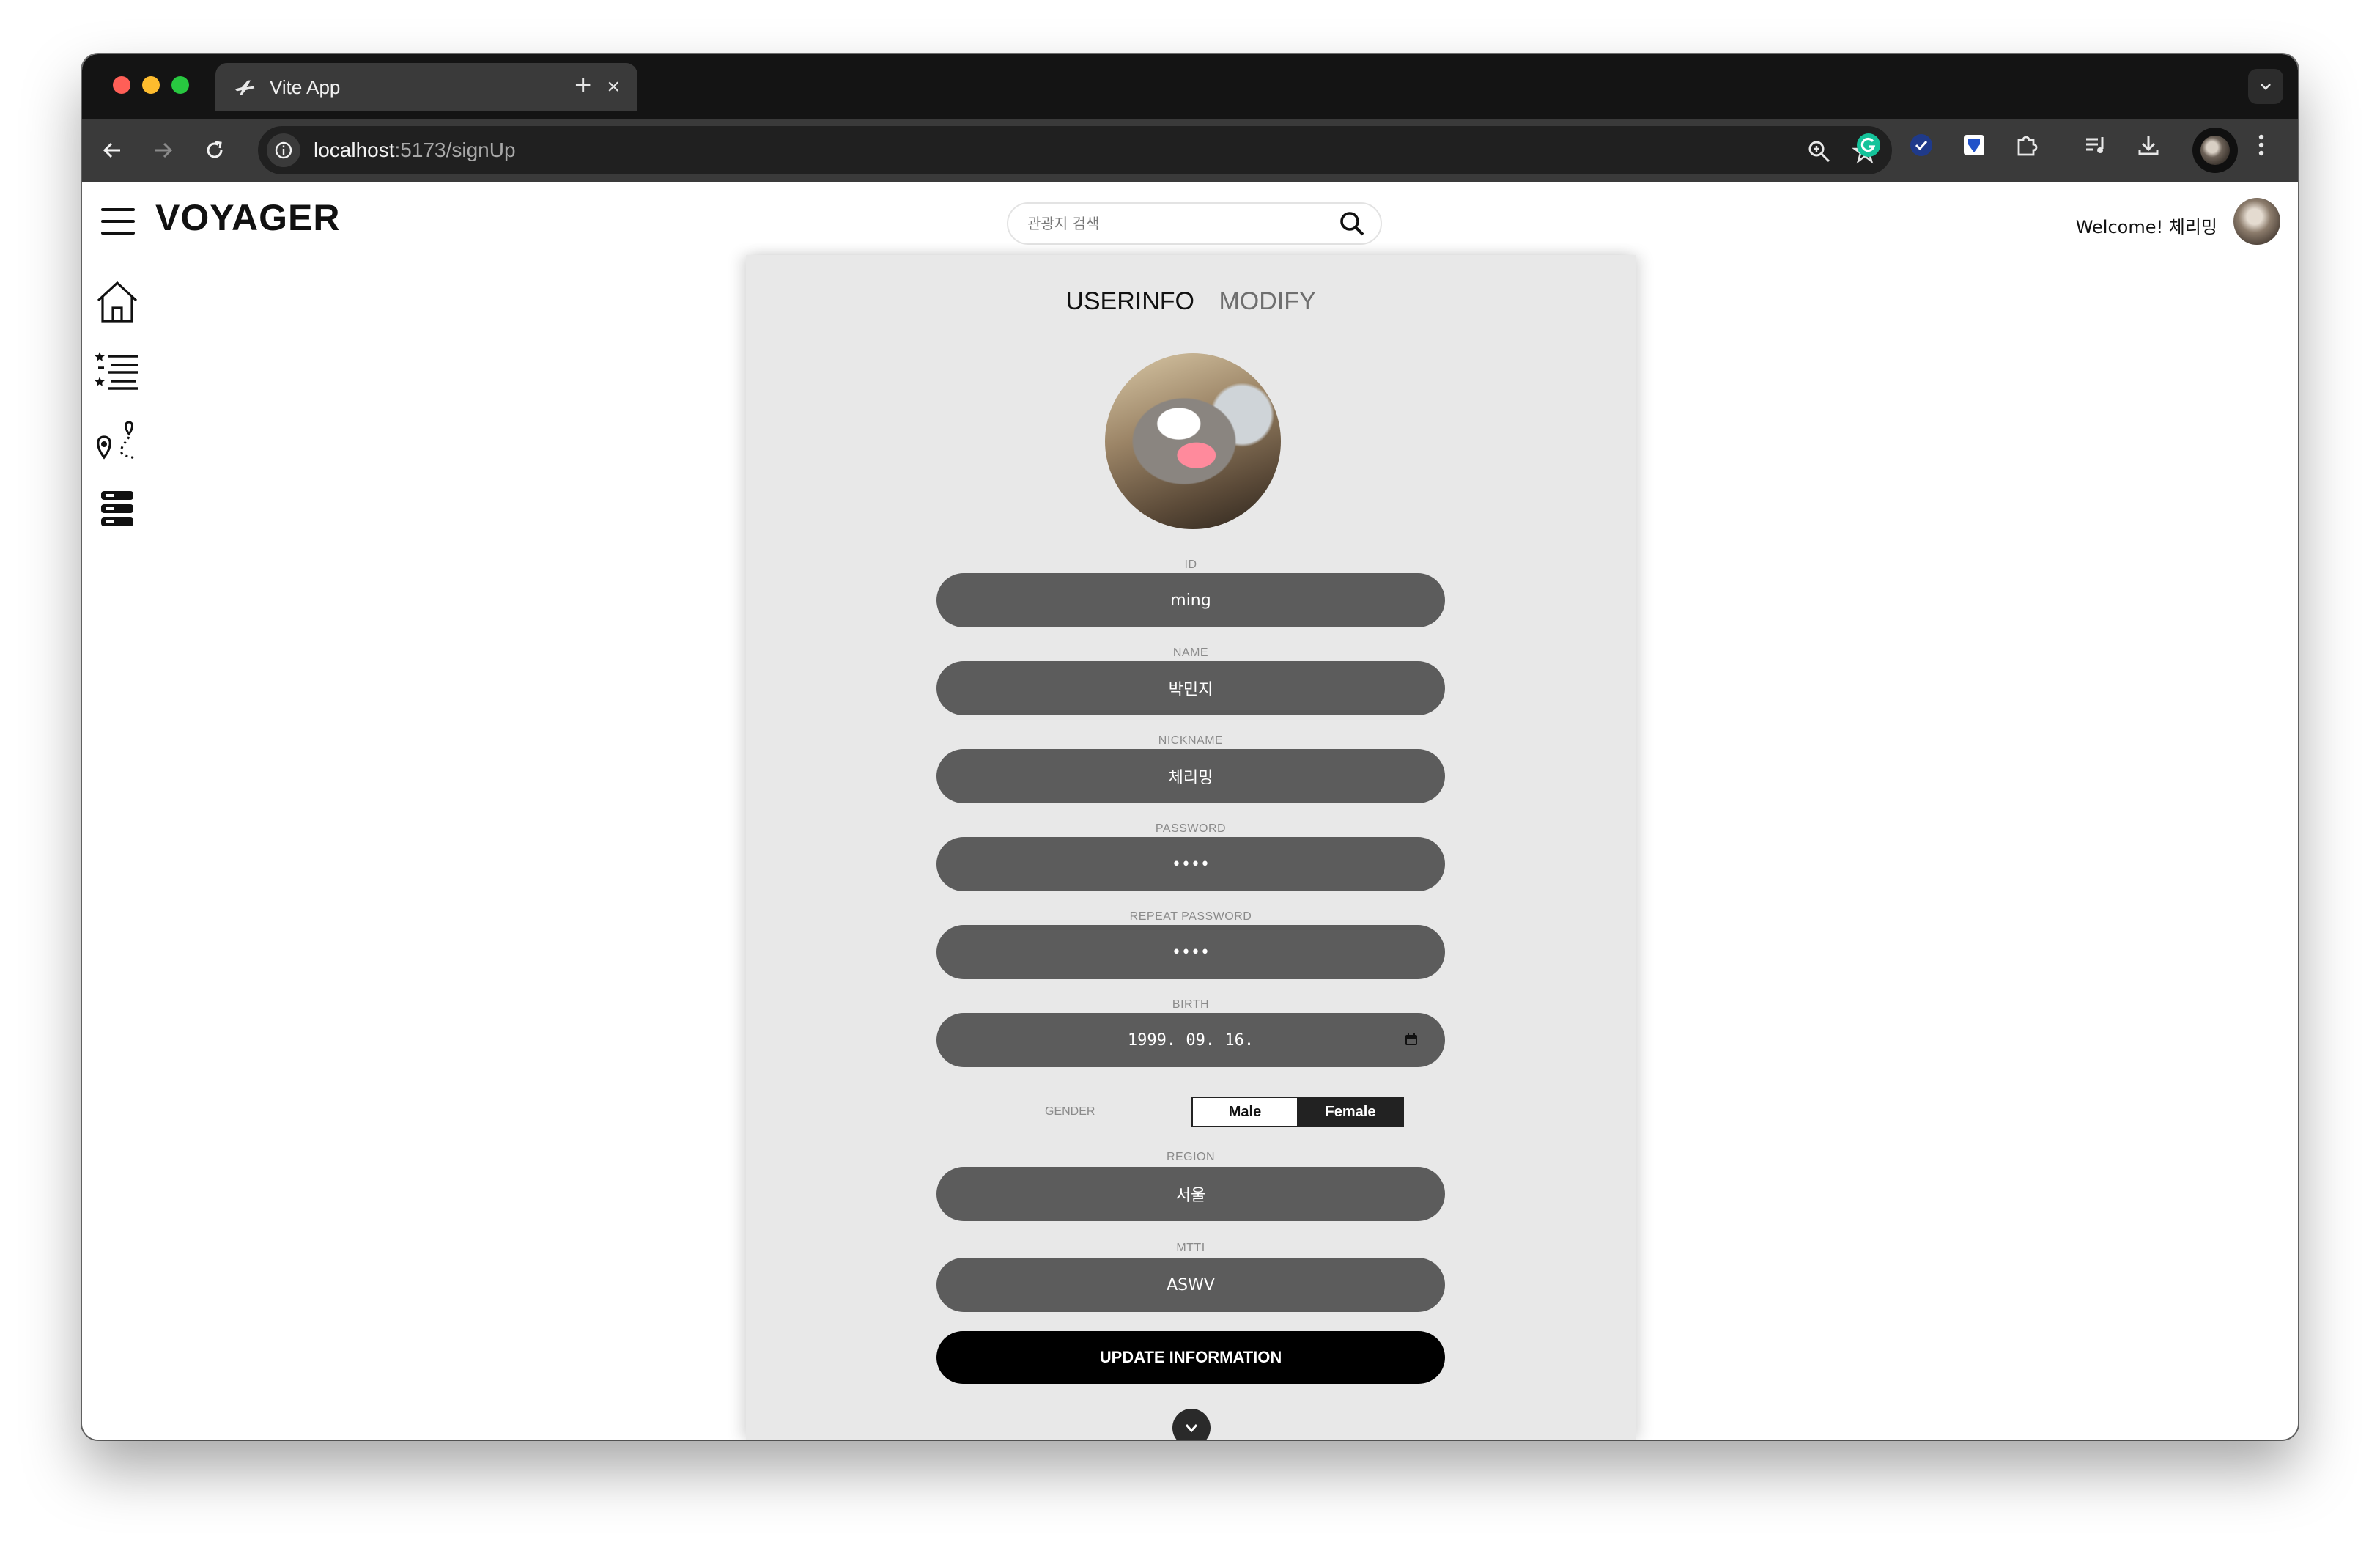  What do you see at coordinates (1190, 776) in the screenshot?
I see `nickname-field: 체리밍` at bounding box center [1190, 776].